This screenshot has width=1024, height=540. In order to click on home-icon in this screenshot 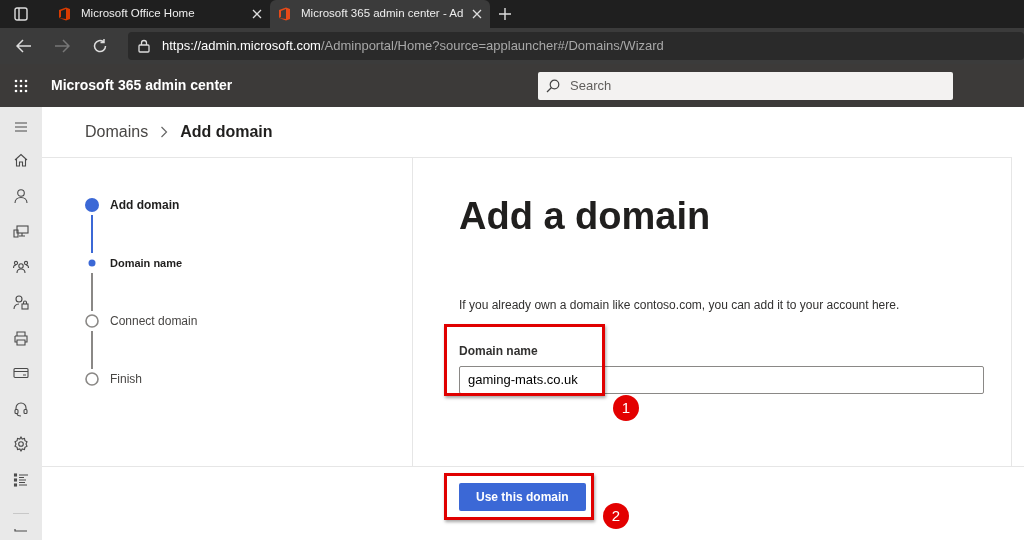, I will do `click(21, 160)`.